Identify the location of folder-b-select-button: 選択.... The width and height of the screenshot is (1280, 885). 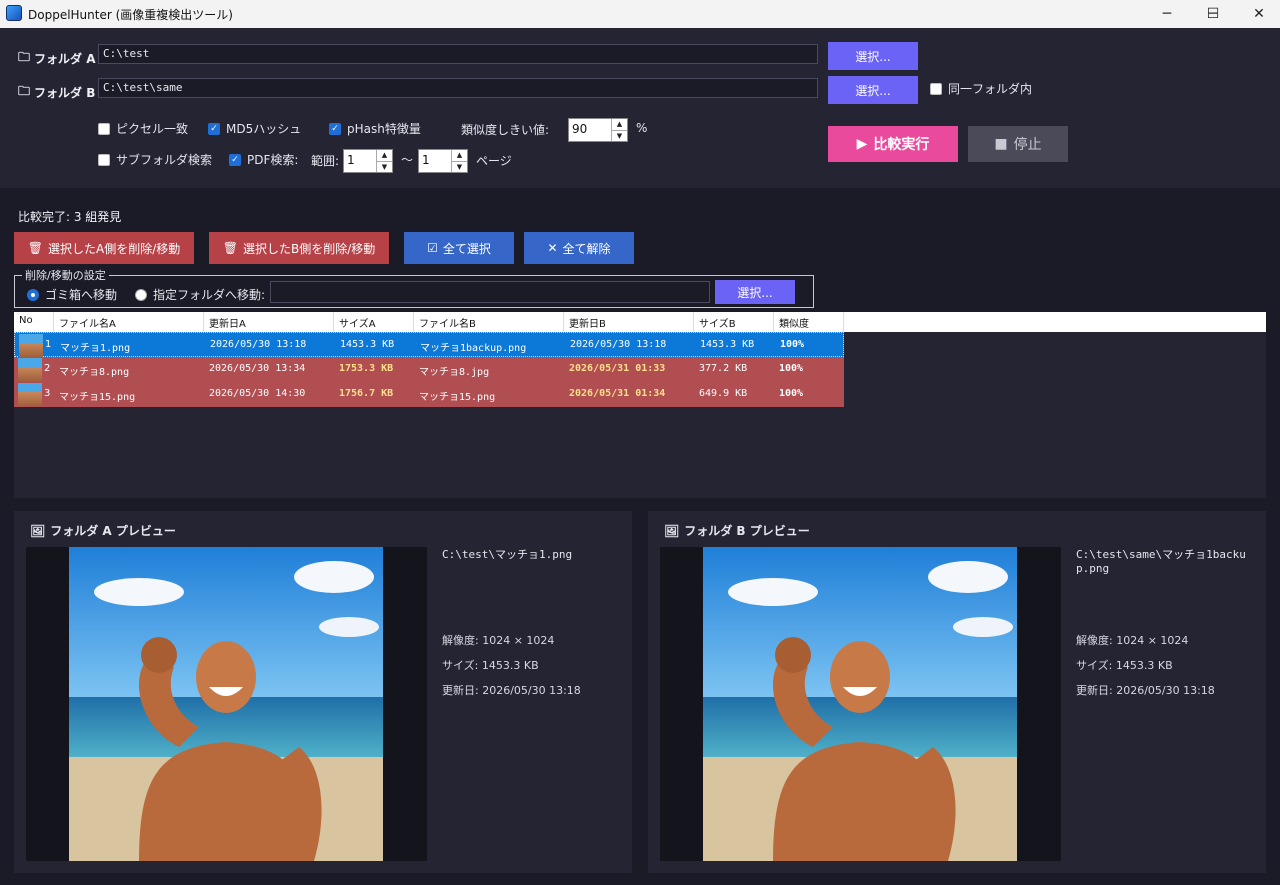
(873, 90).